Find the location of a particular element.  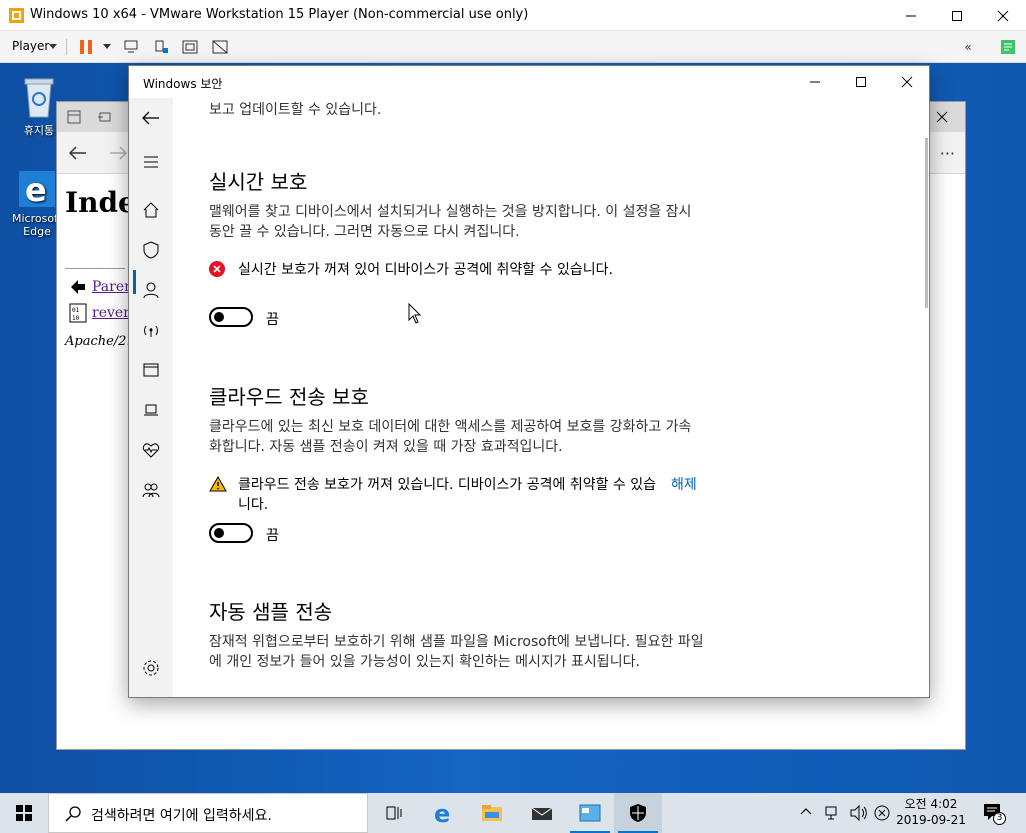

wireless-icon is located at coordinates (151, 331).